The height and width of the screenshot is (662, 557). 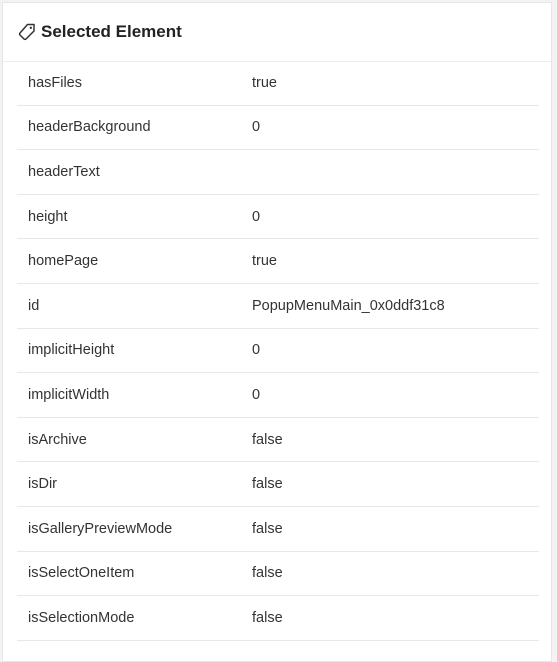 I want to click on property-key: headerText, so click(x=64, y=171).